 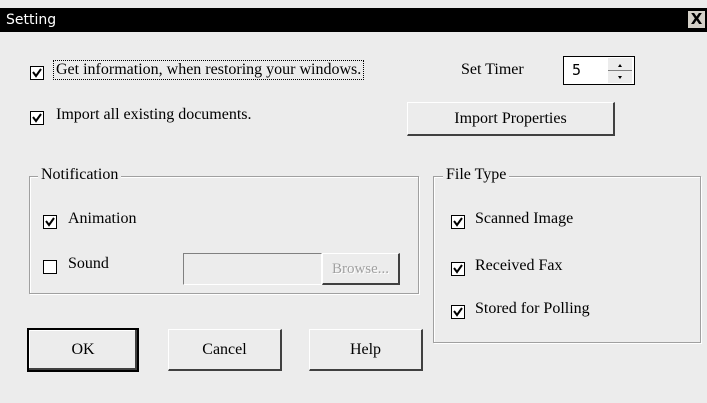 I want to click on received-fax-checkbox, so click(x=458, y=269).